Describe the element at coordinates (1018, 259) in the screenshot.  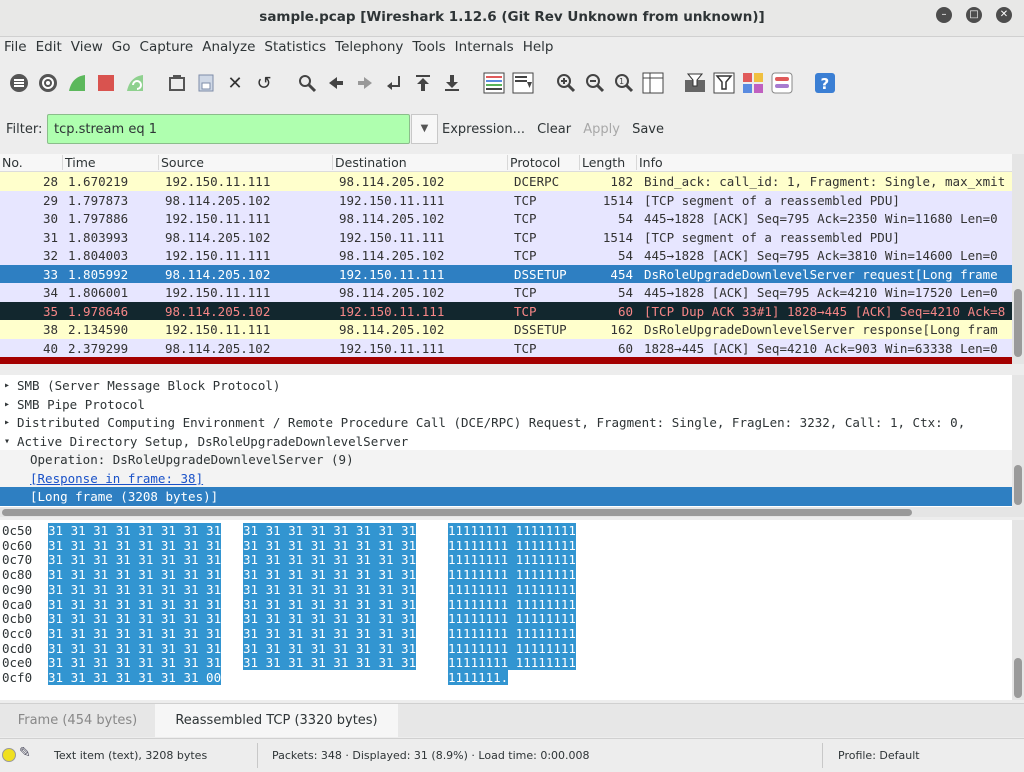
I see `packet-list-scrollbar` at that location.